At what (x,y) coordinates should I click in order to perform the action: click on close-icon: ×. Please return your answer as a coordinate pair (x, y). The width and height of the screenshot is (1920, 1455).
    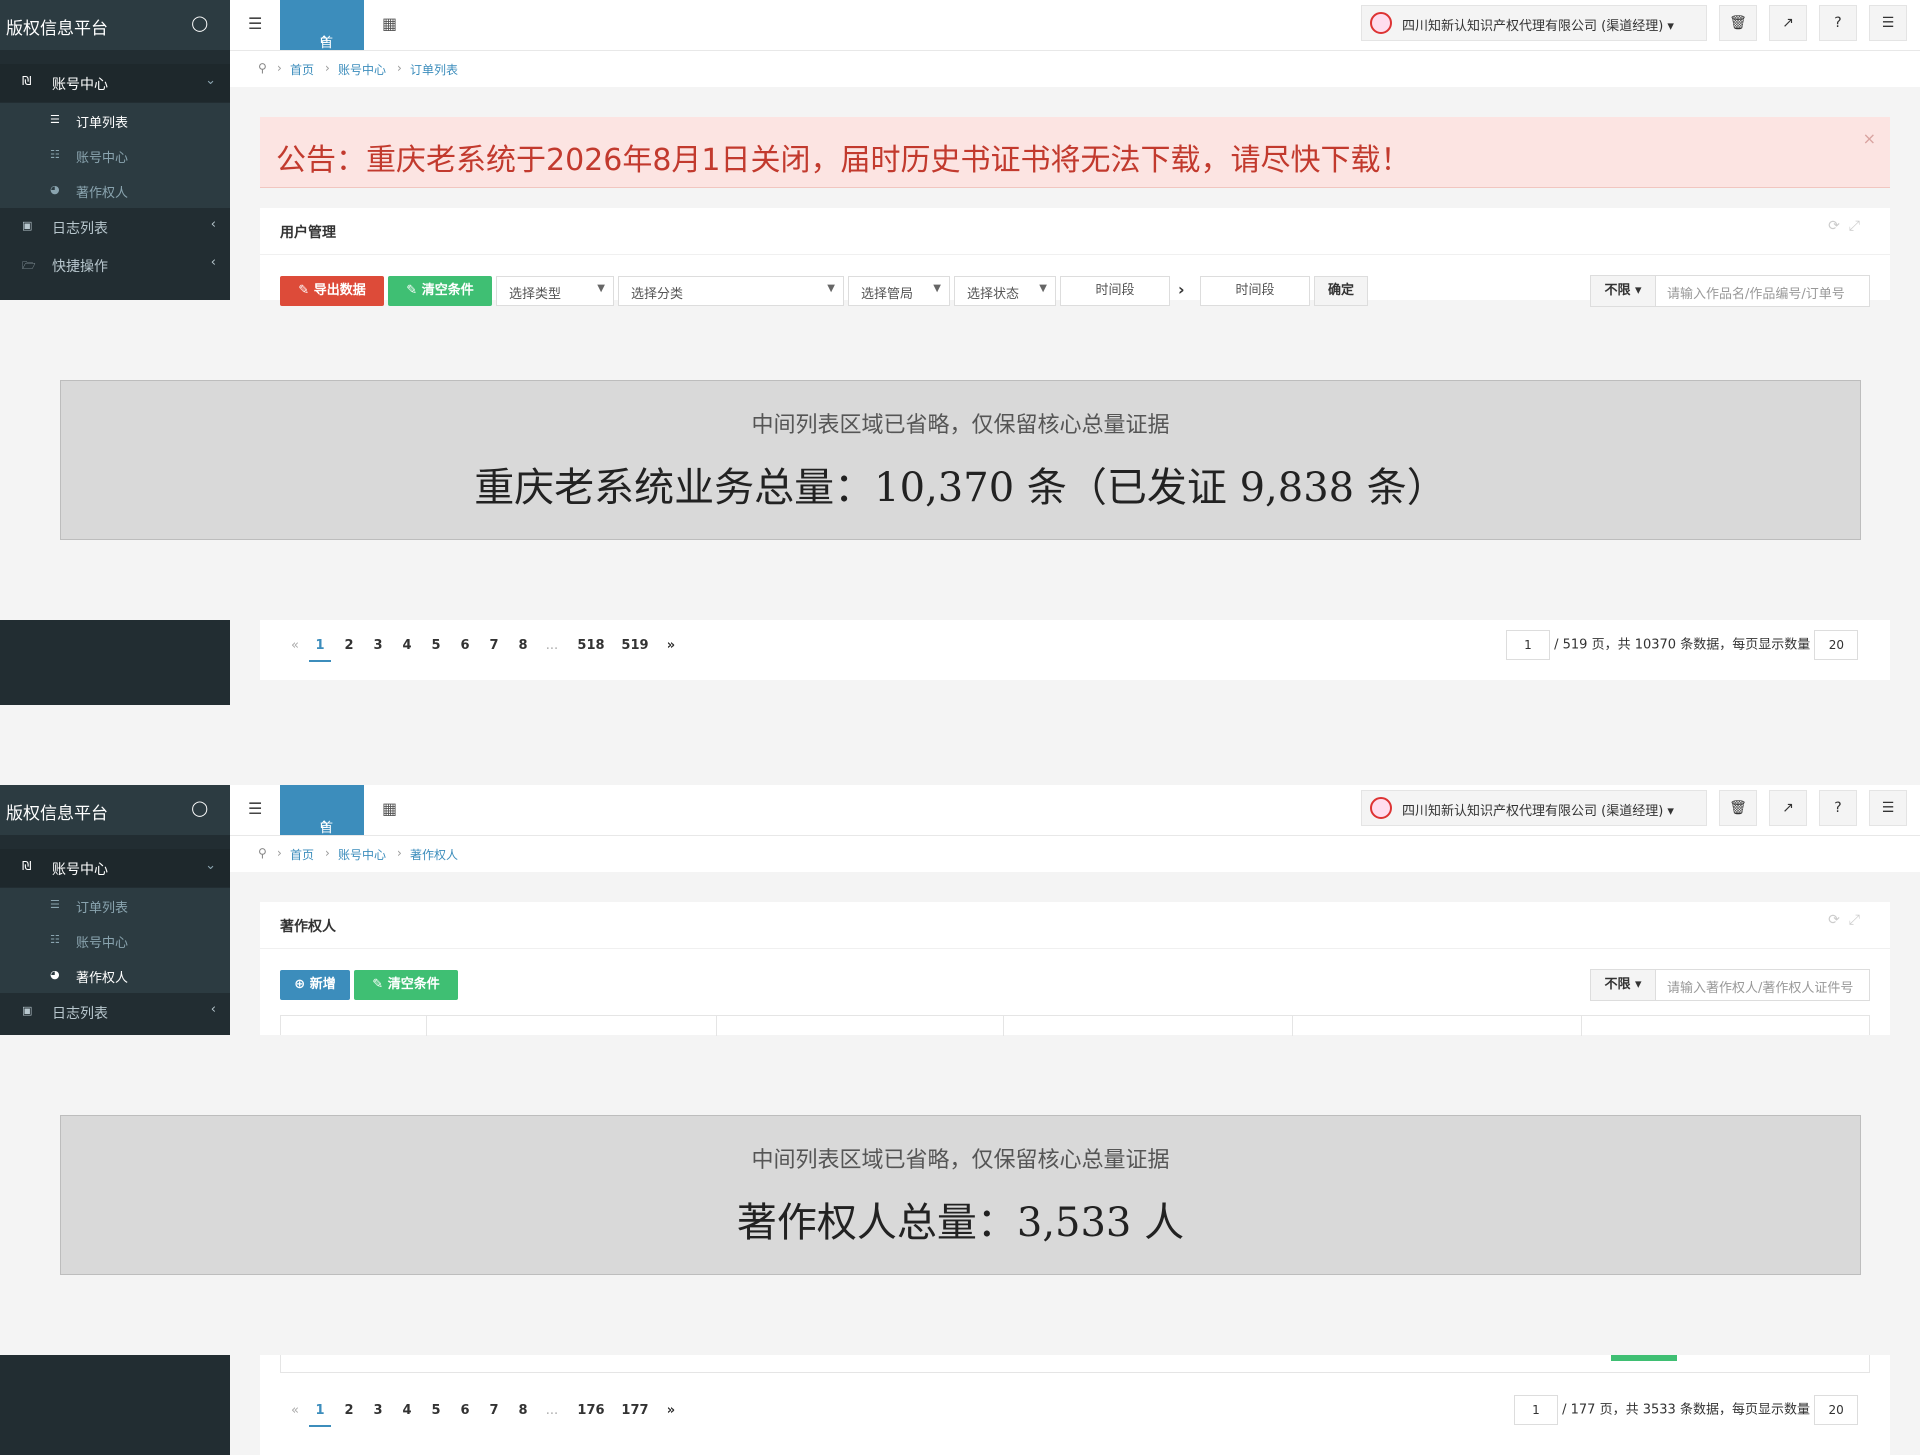
    Looking at the image, I should click on (1869, 138).